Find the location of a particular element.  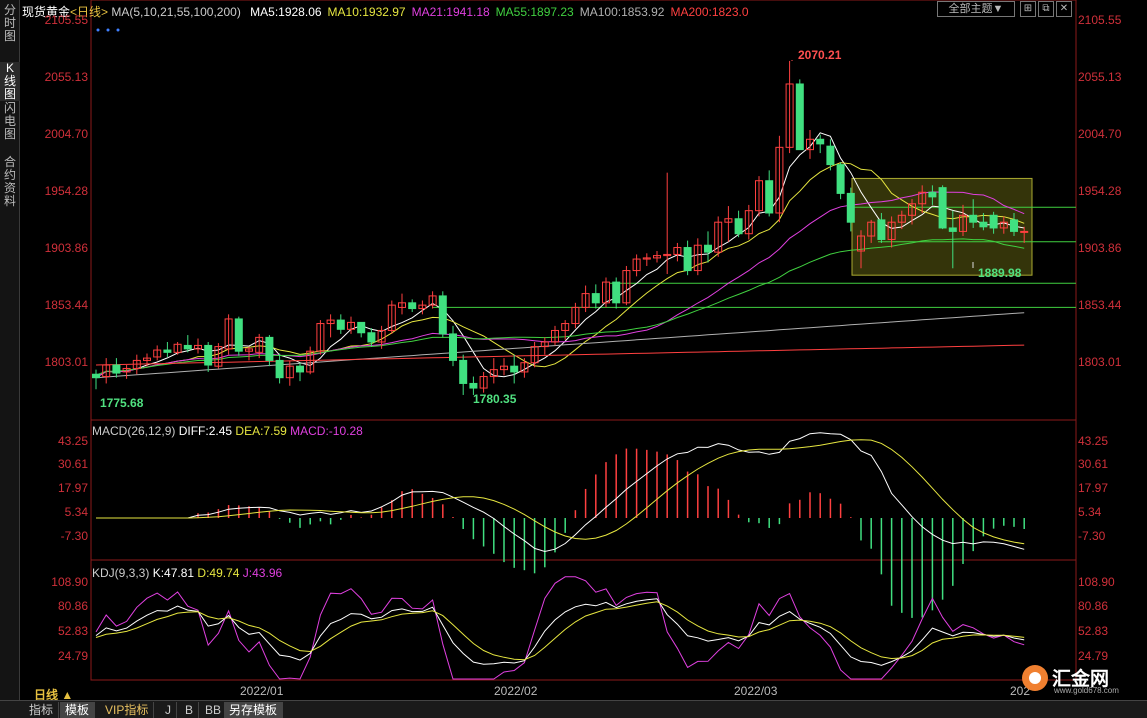

ma-value-5: MA200:1823.0 is located at coordinates (709, 12).